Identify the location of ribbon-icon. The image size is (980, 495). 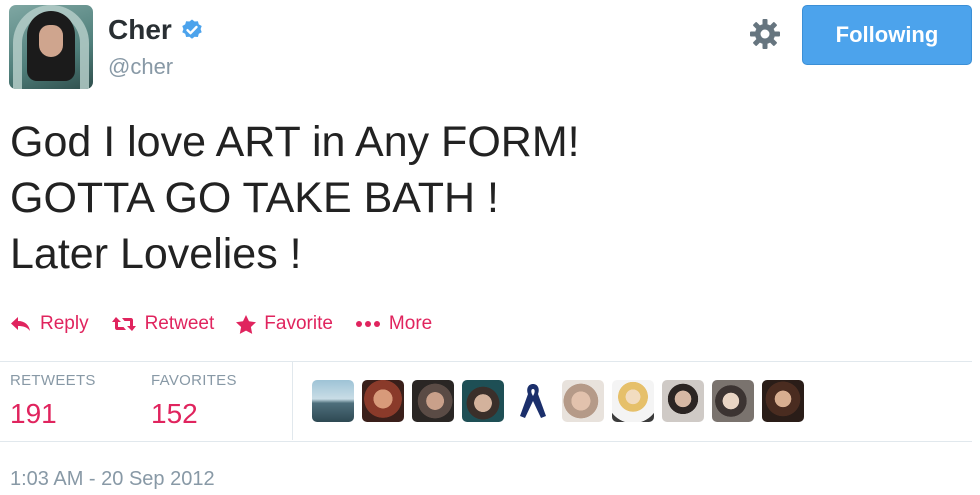
(533, 401).